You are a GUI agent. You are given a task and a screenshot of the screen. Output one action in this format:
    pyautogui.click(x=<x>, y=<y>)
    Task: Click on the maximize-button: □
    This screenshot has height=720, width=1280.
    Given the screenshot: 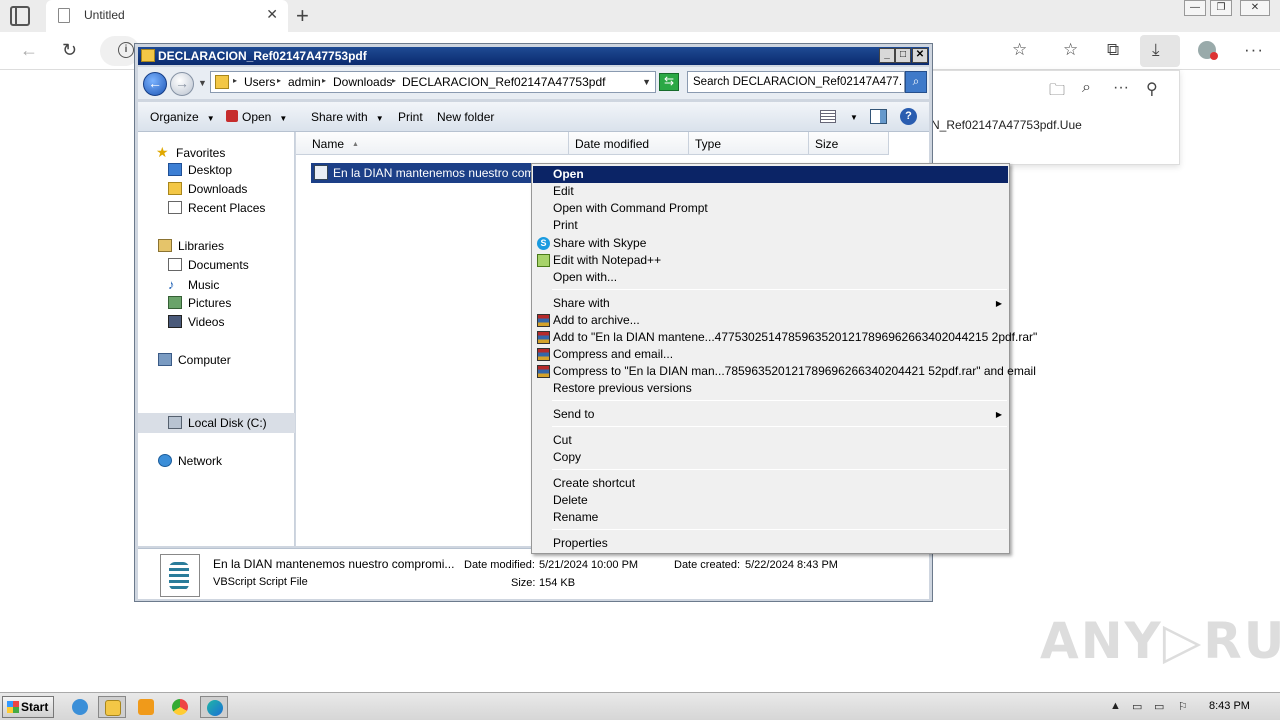 What is the action you would take?
    pyautogui.click(x=903, y=55)
    